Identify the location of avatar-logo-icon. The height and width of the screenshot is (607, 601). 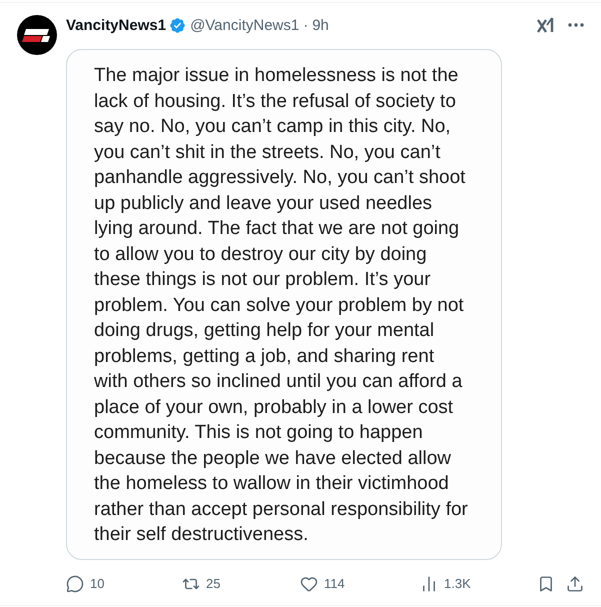
(37, 35).